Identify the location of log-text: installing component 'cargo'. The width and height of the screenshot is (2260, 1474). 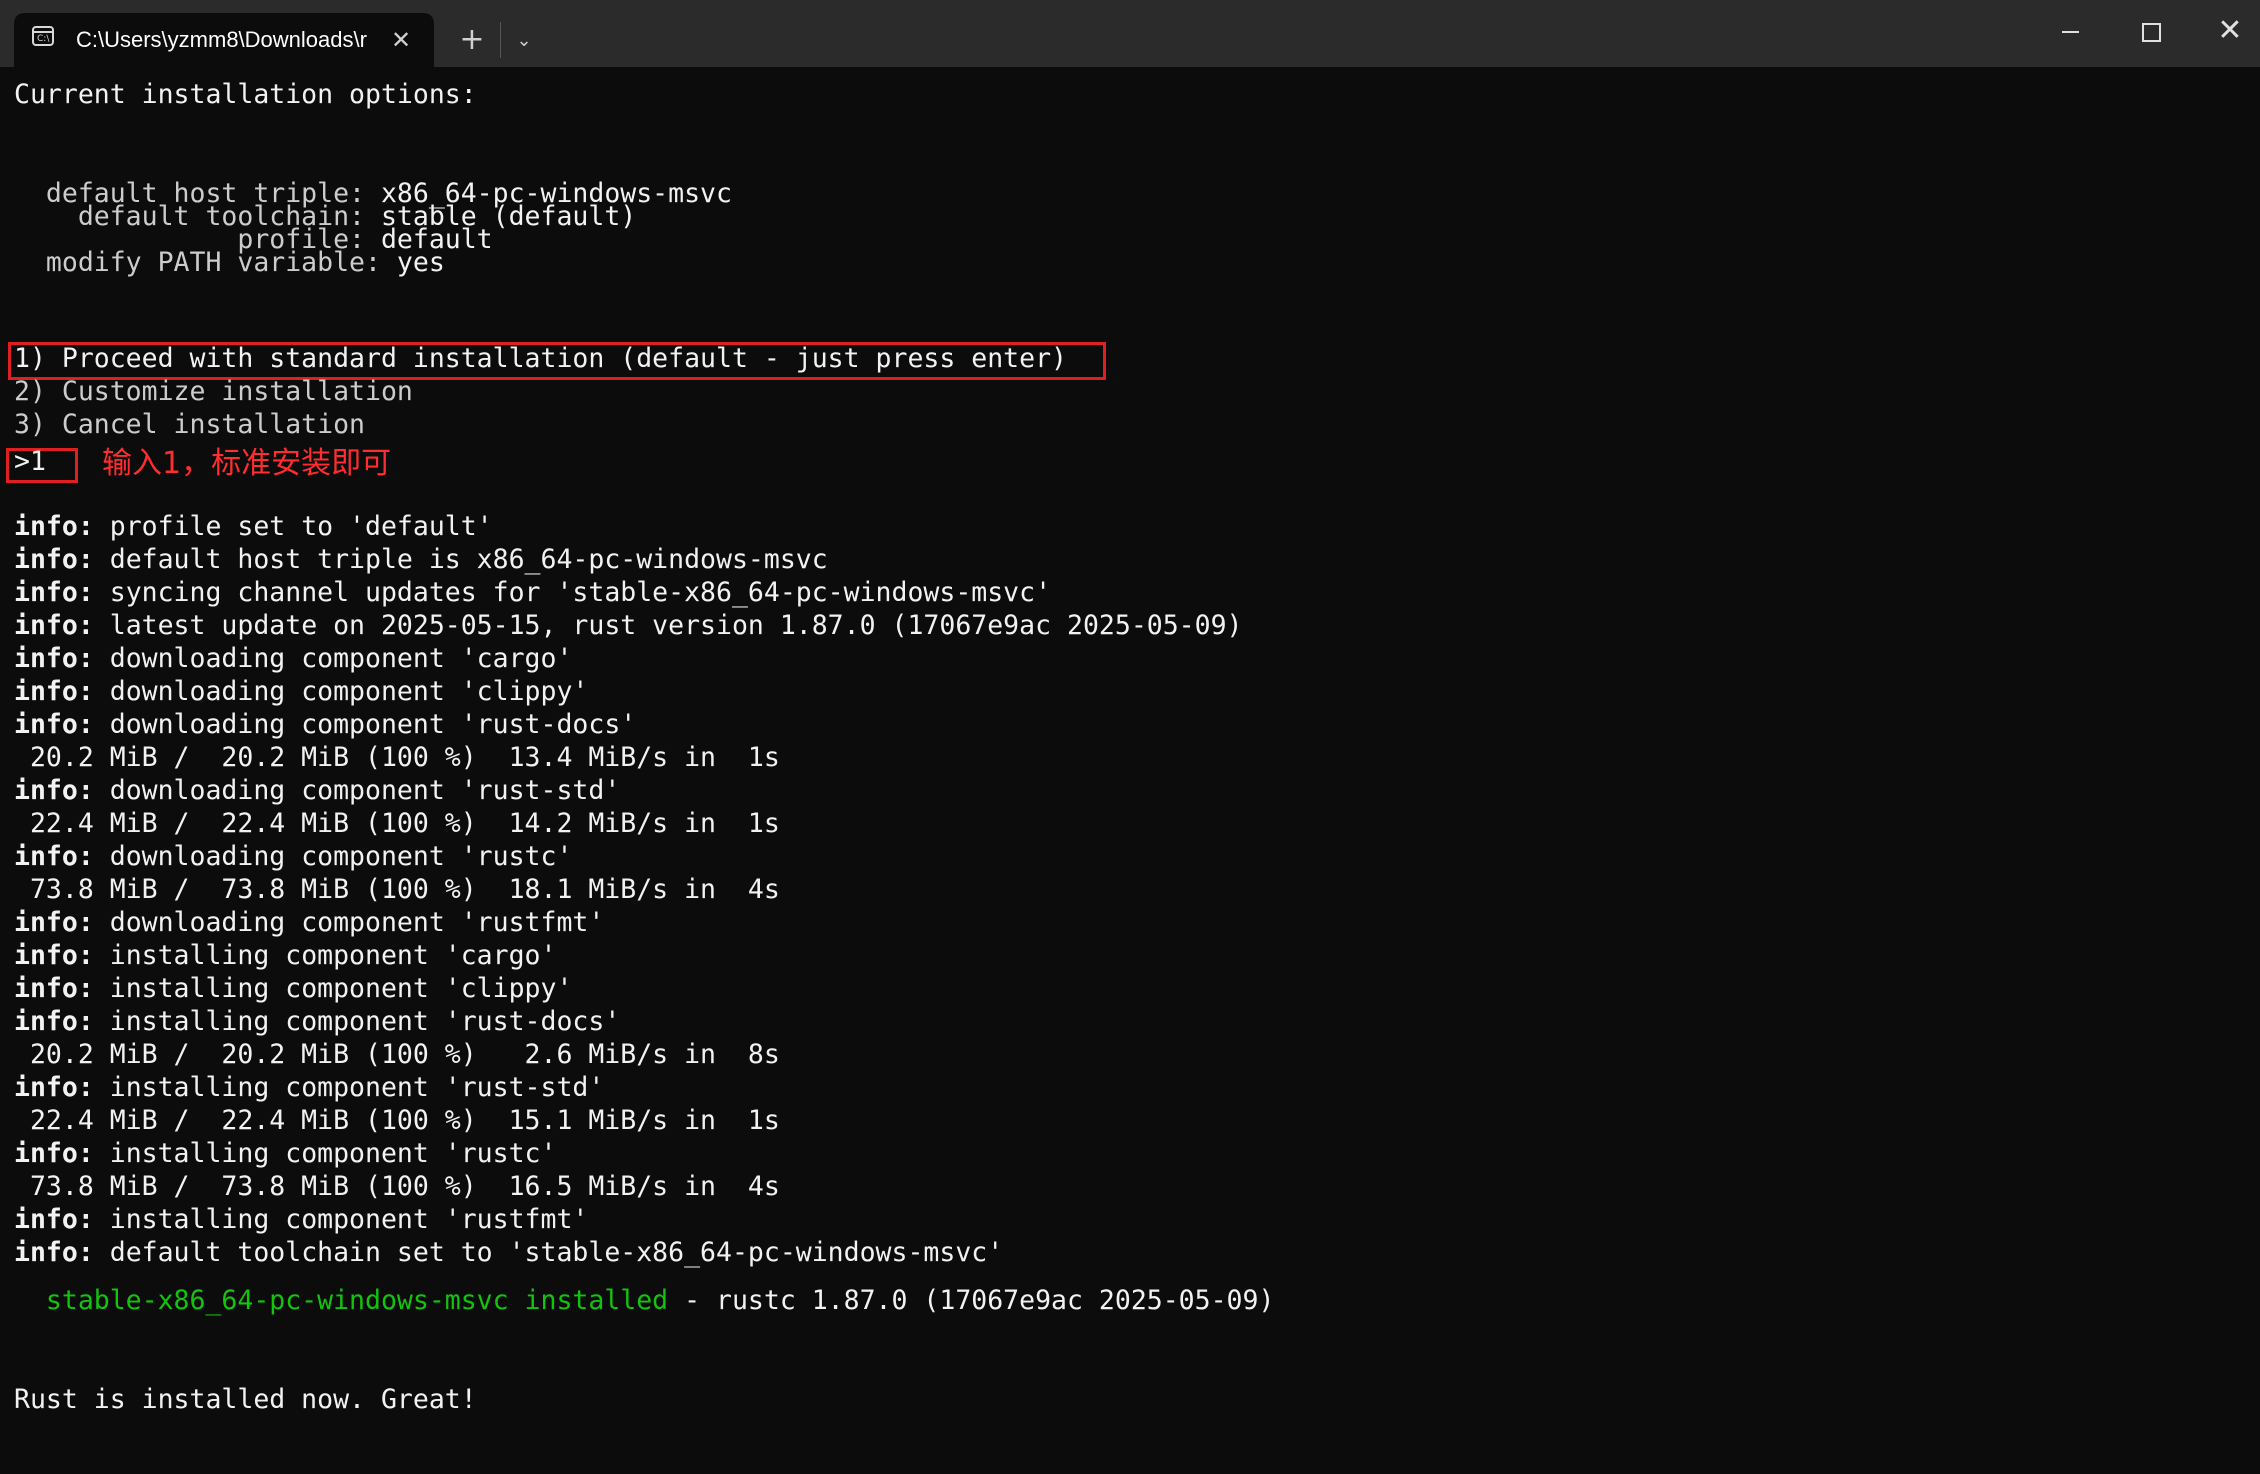
(325, 955).